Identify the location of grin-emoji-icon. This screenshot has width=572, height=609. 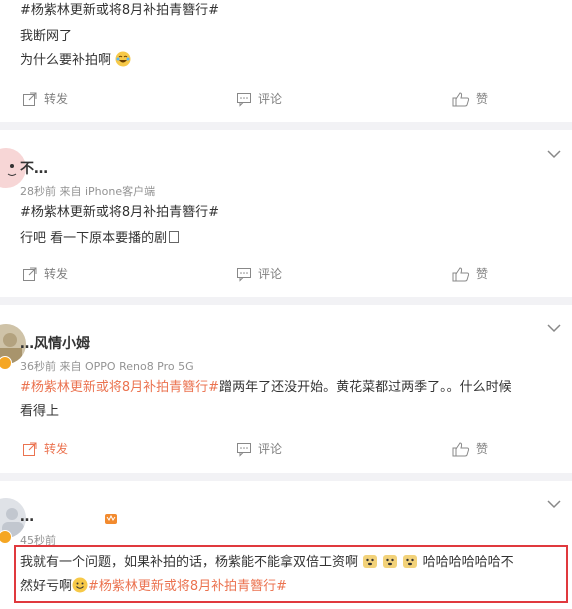
(80, 585).